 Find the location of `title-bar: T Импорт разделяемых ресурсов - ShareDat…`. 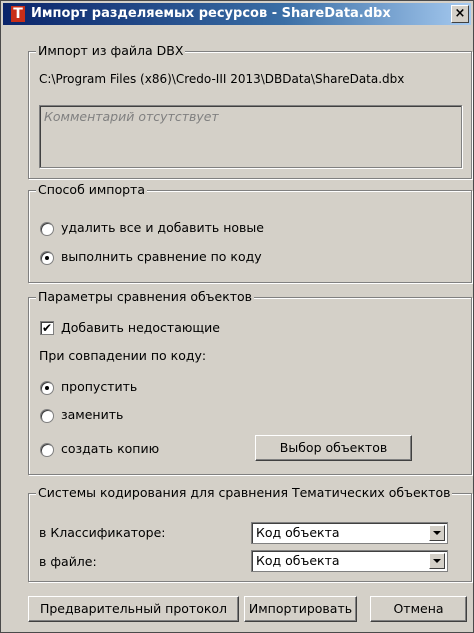

title-bar: T Импорт разделяемых ресурсов - ShareDat… is located at coordinates (237, 14).